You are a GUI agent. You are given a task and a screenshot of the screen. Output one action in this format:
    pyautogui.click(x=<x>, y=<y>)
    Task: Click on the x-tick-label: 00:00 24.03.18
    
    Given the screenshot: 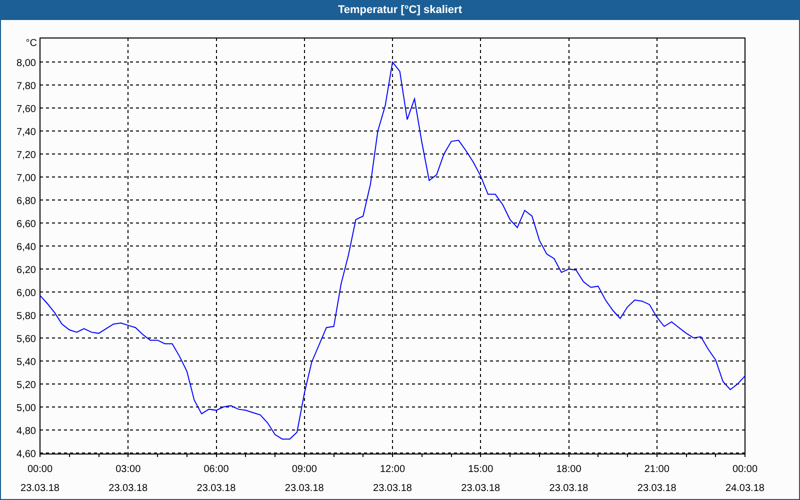 What is the action you would take?
    pyautogui.click(x=745, y=479)
    